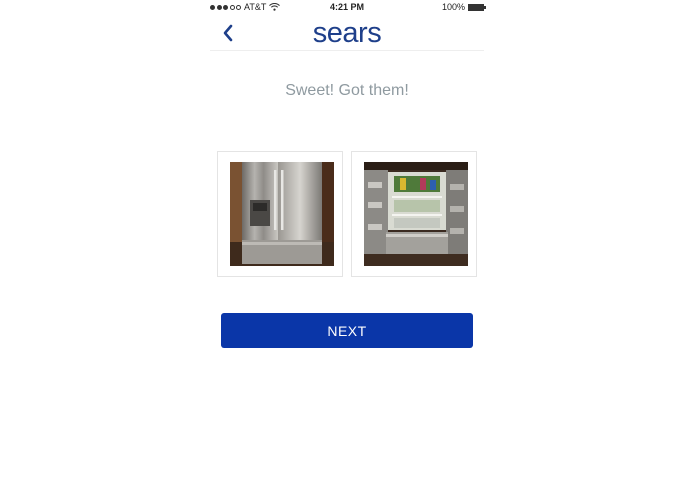 Image resolution: width=695 pixels, height=494 pixels. I want to click on photo-card-fridge-closed, so click(280, 214).